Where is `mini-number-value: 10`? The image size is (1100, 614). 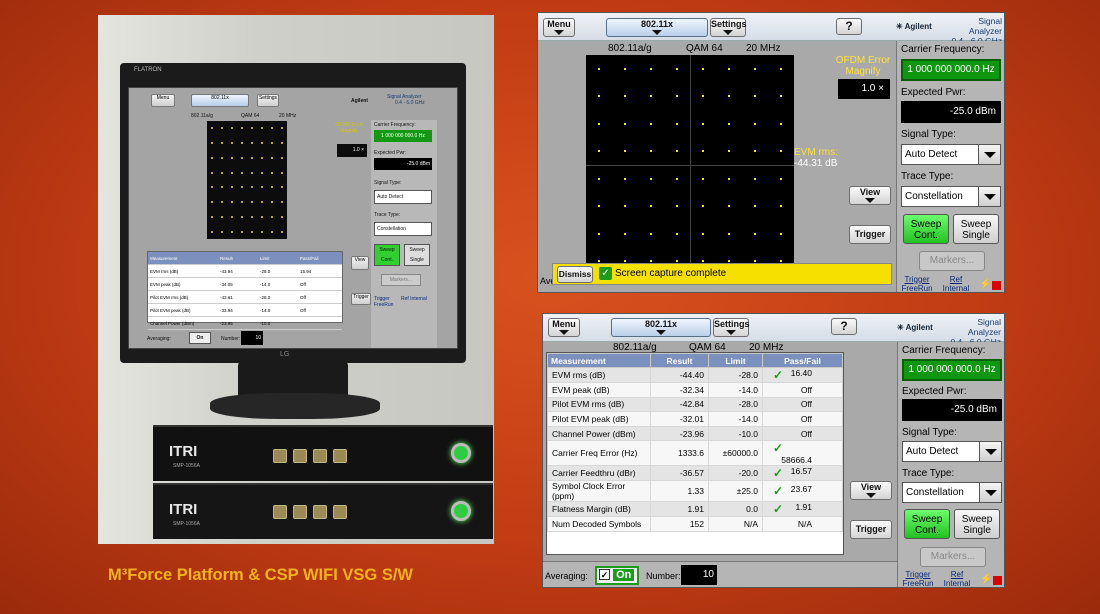 mini-number-value: 10 is located at coordinates (252, 338).